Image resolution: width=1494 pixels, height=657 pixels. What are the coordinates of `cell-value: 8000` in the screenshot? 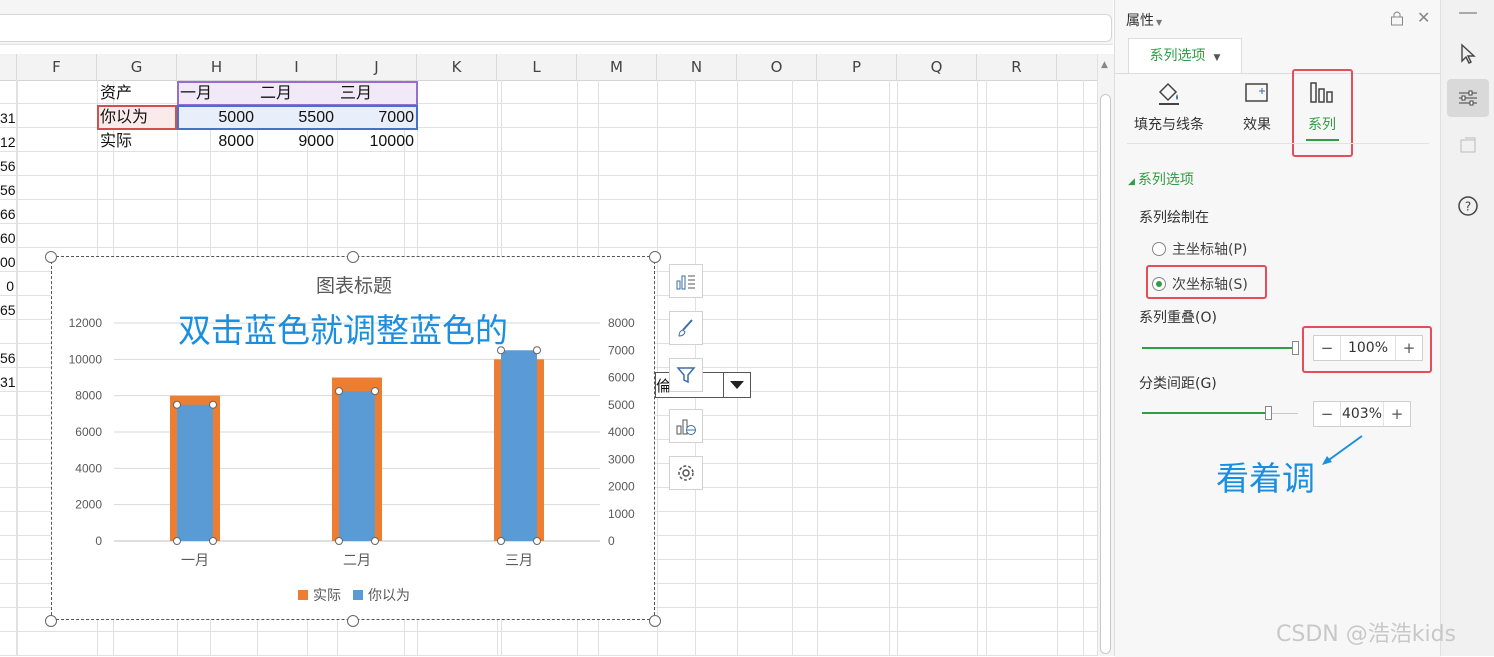 It's located at (217, 142).